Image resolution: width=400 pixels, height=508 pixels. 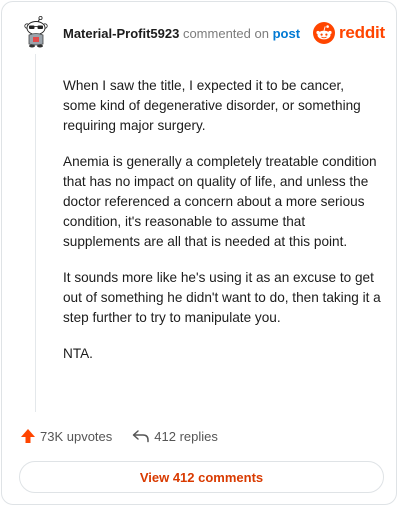 I want to click on reddit-logo: reddit, so click(x=349, y=33).